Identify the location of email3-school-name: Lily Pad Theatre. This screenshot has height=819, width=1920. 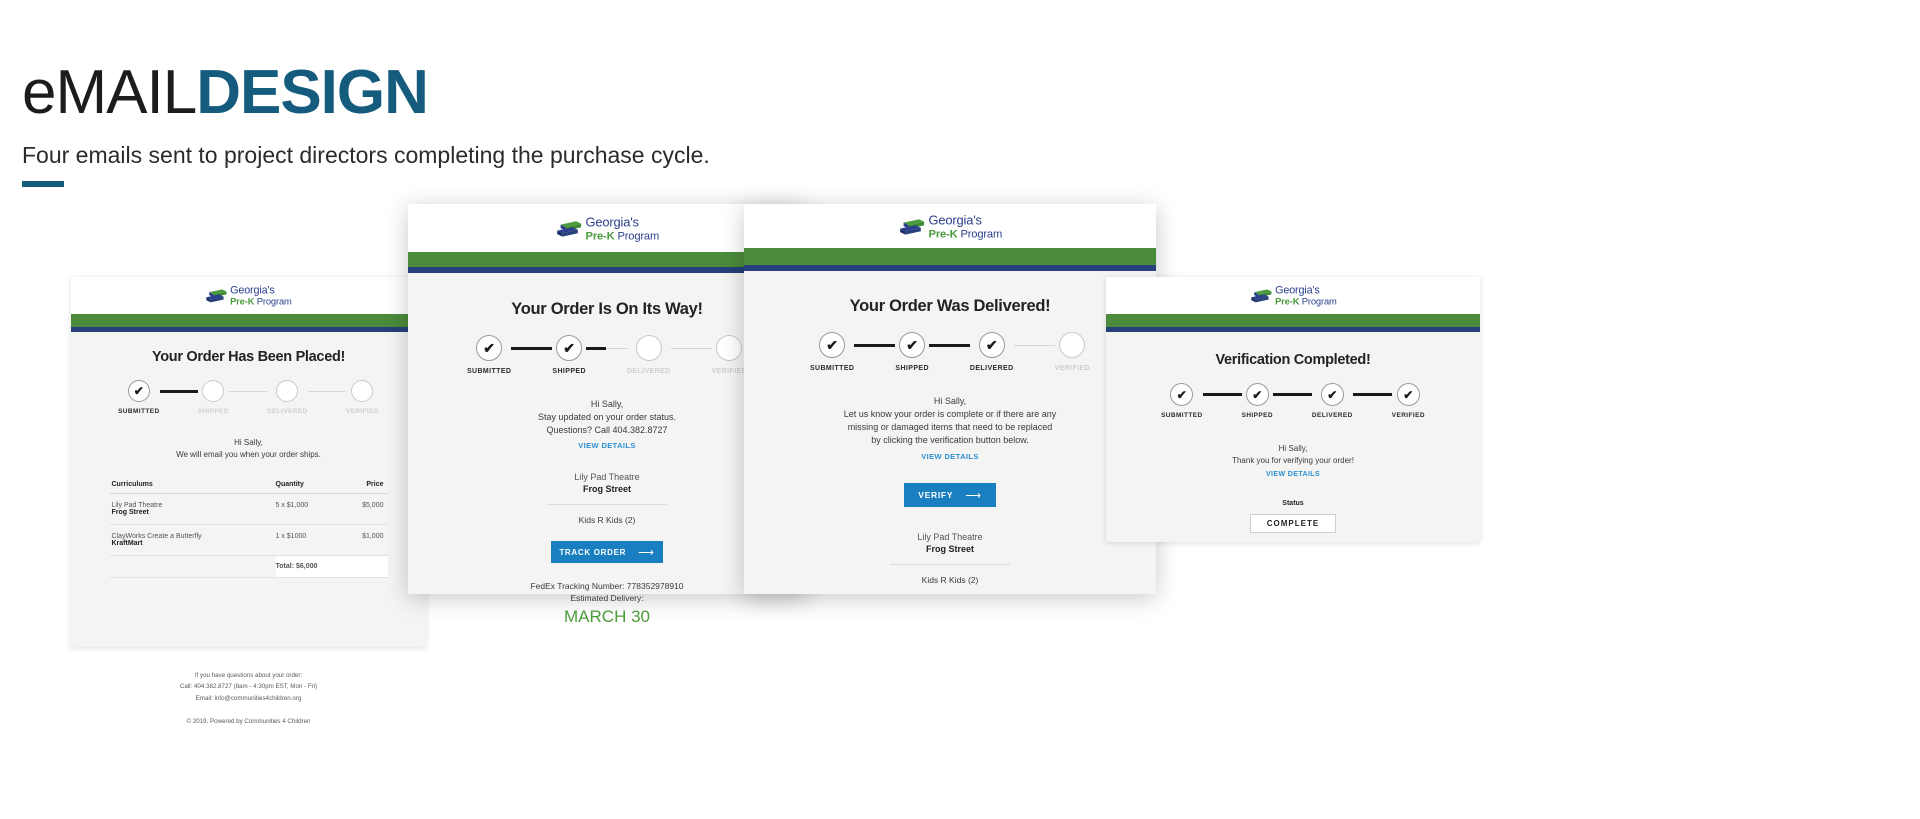
(950, 537).